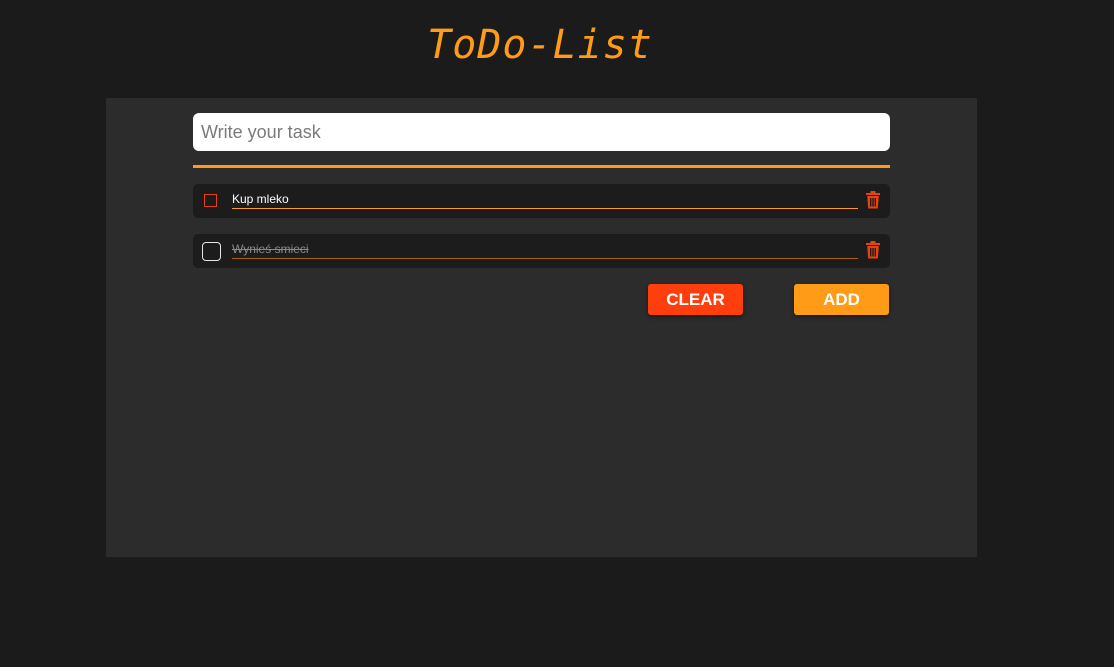 The image size is (1114, 667). I want to click on task-input, so click(541, 132).